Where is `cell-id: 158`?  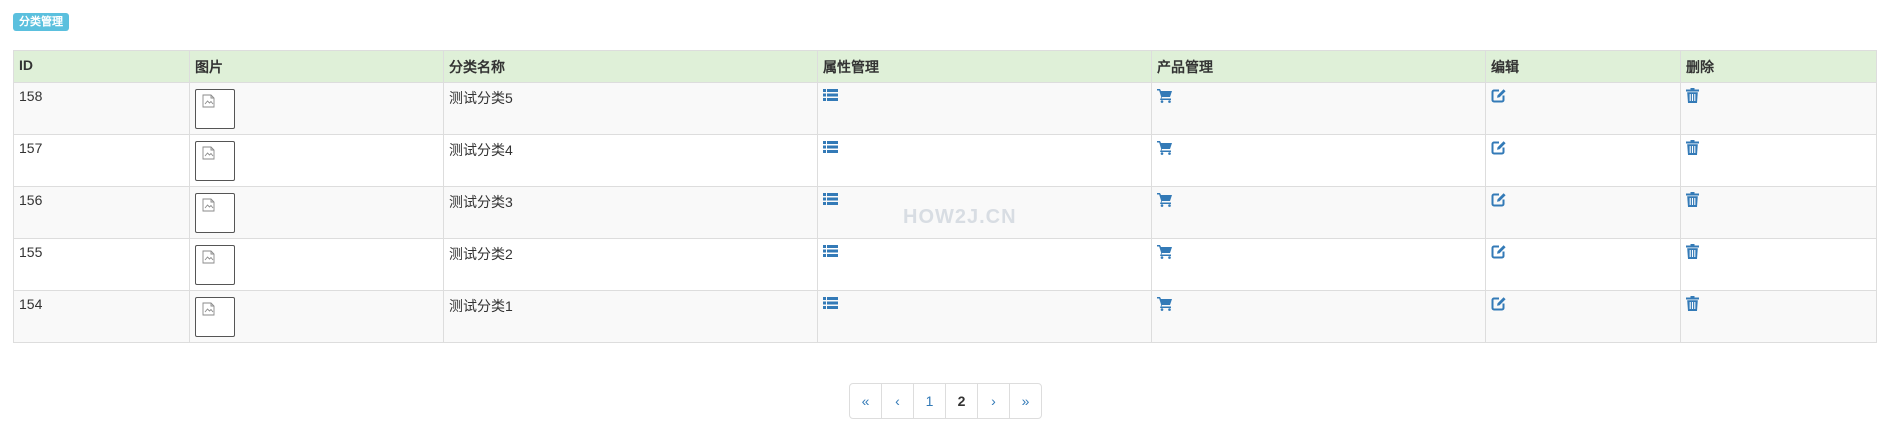 cell-id: 158 is located at coordinates (101, 108).